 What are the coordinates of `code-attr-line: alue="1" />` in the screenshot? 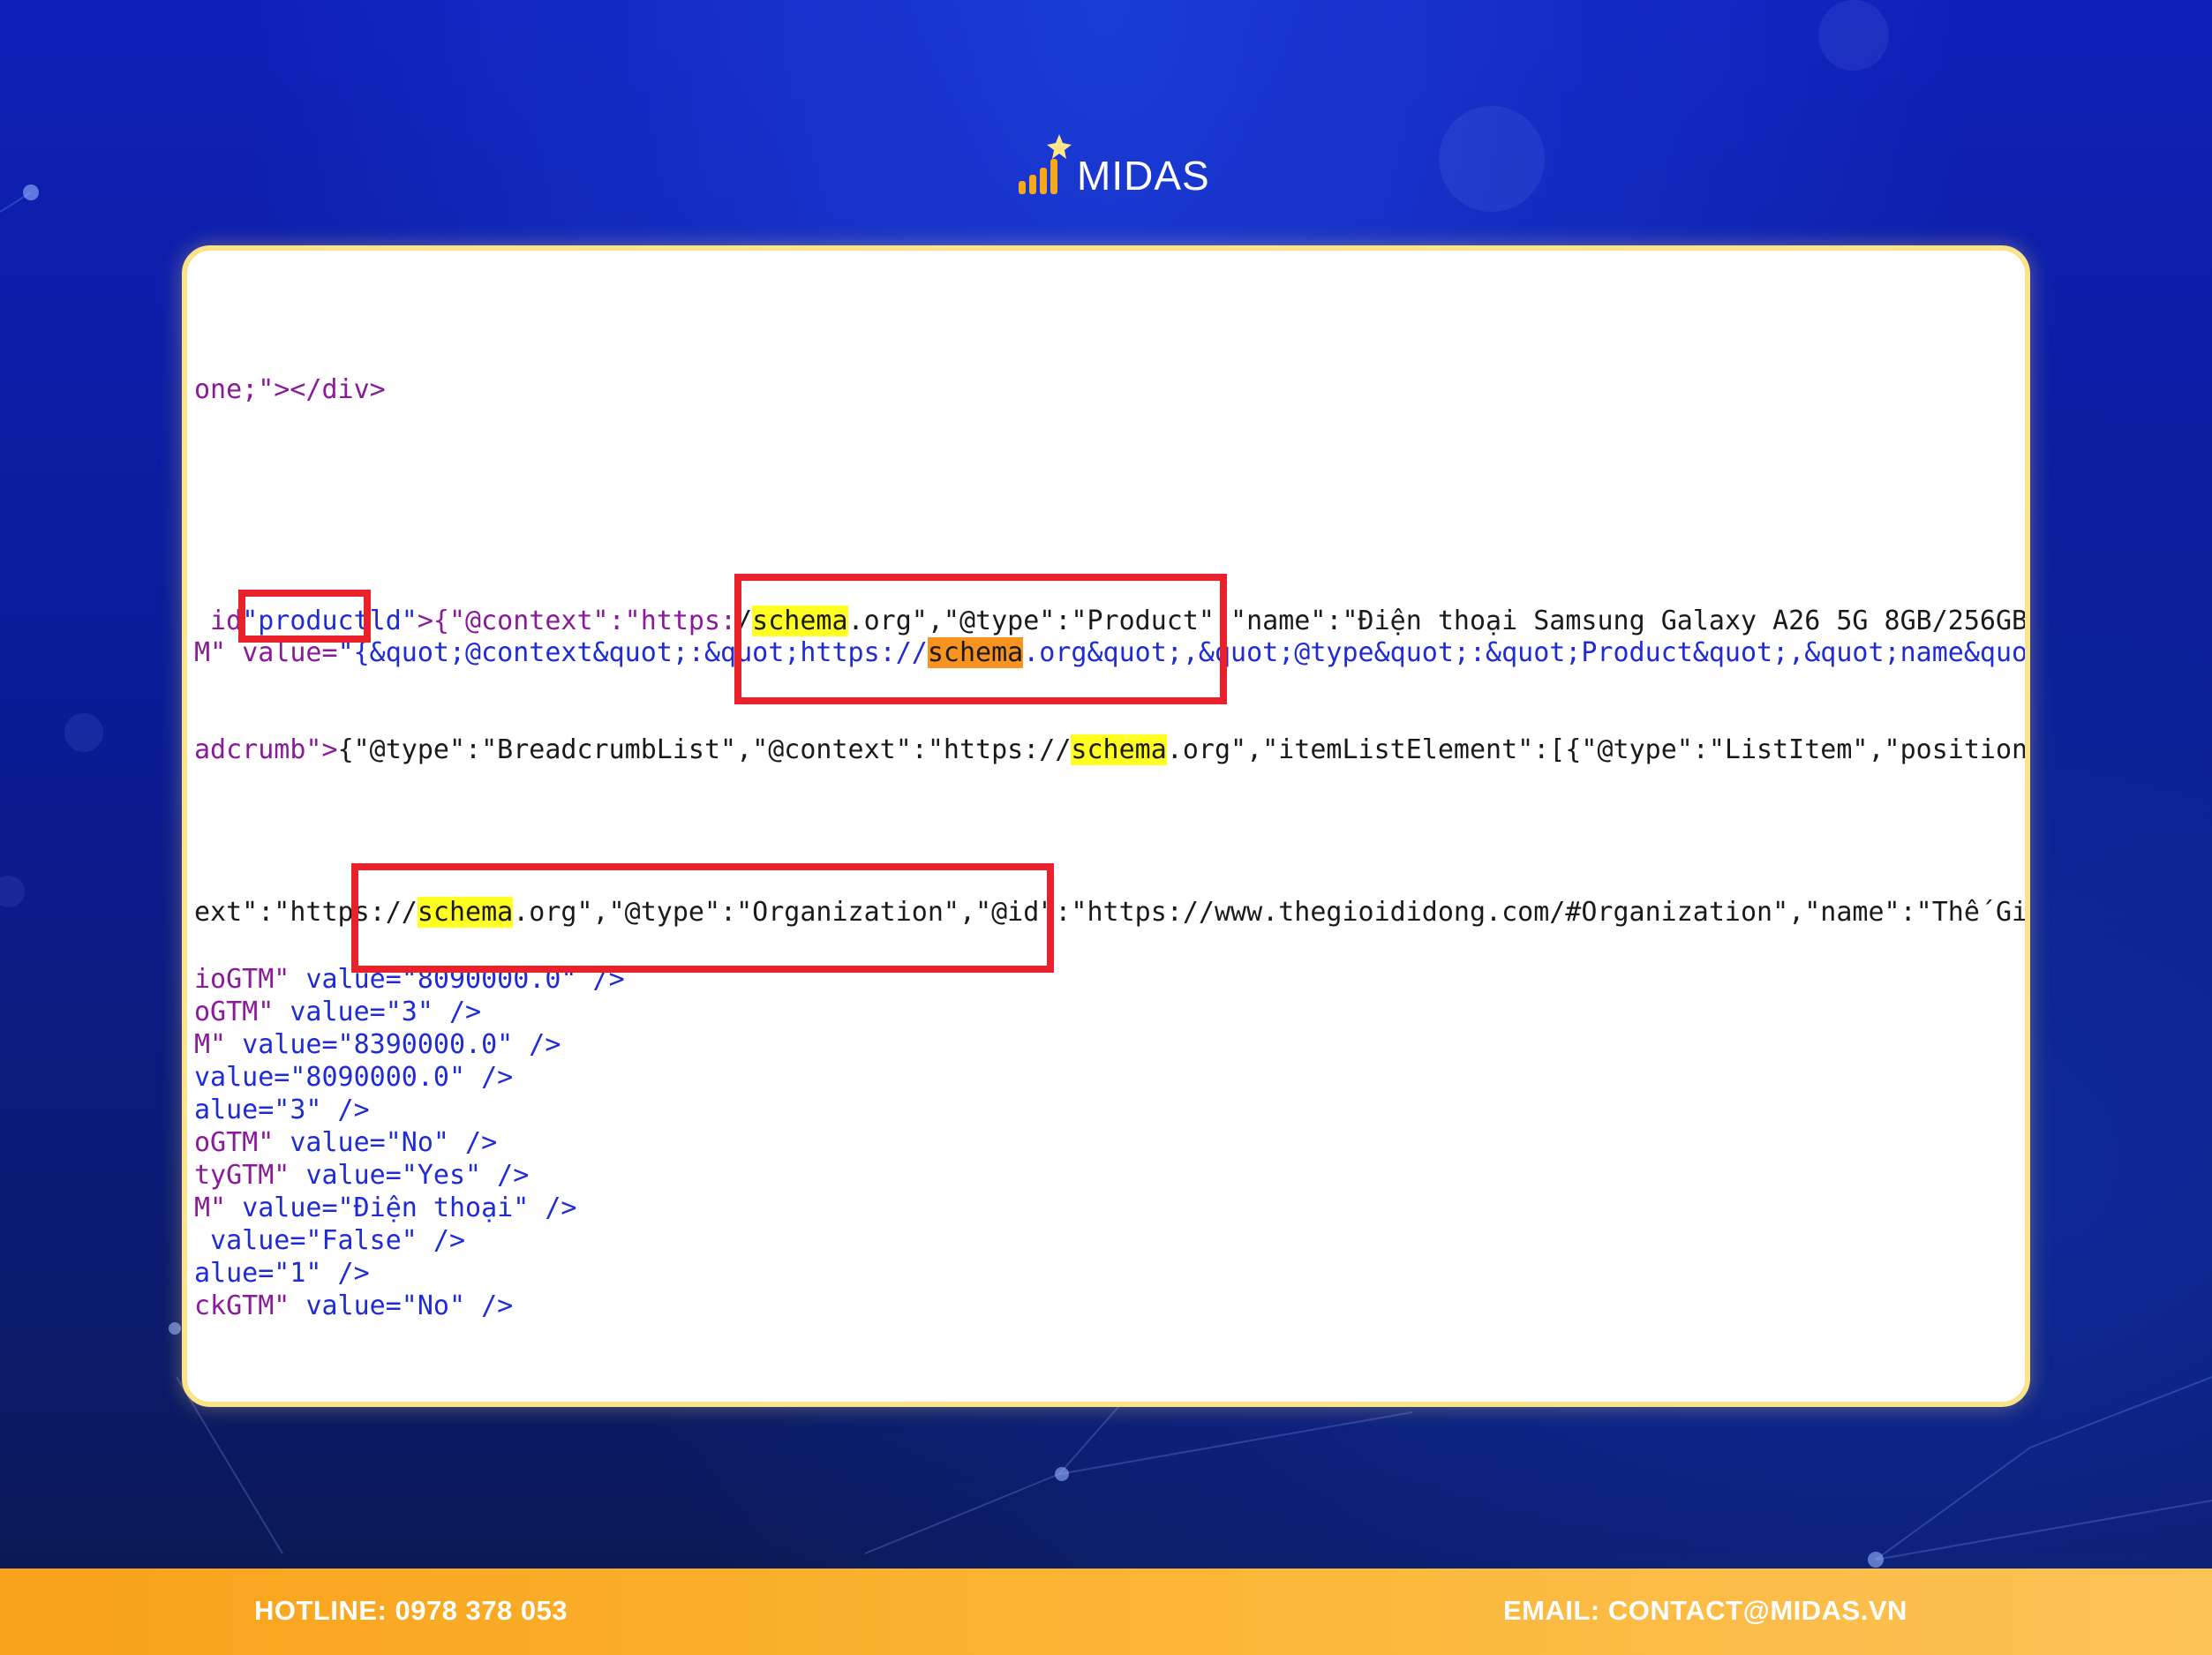 It's located at (282, 1274).